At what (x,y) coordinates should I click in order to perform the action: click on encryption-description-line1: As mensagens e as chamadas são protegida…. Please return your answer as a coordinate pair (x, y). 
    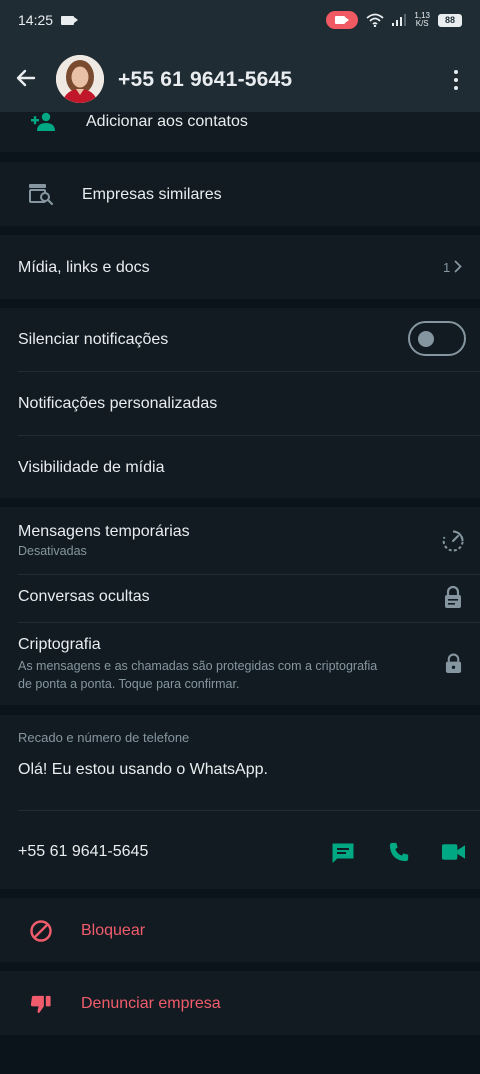
    Looking at the image, I should click on (198, 666).